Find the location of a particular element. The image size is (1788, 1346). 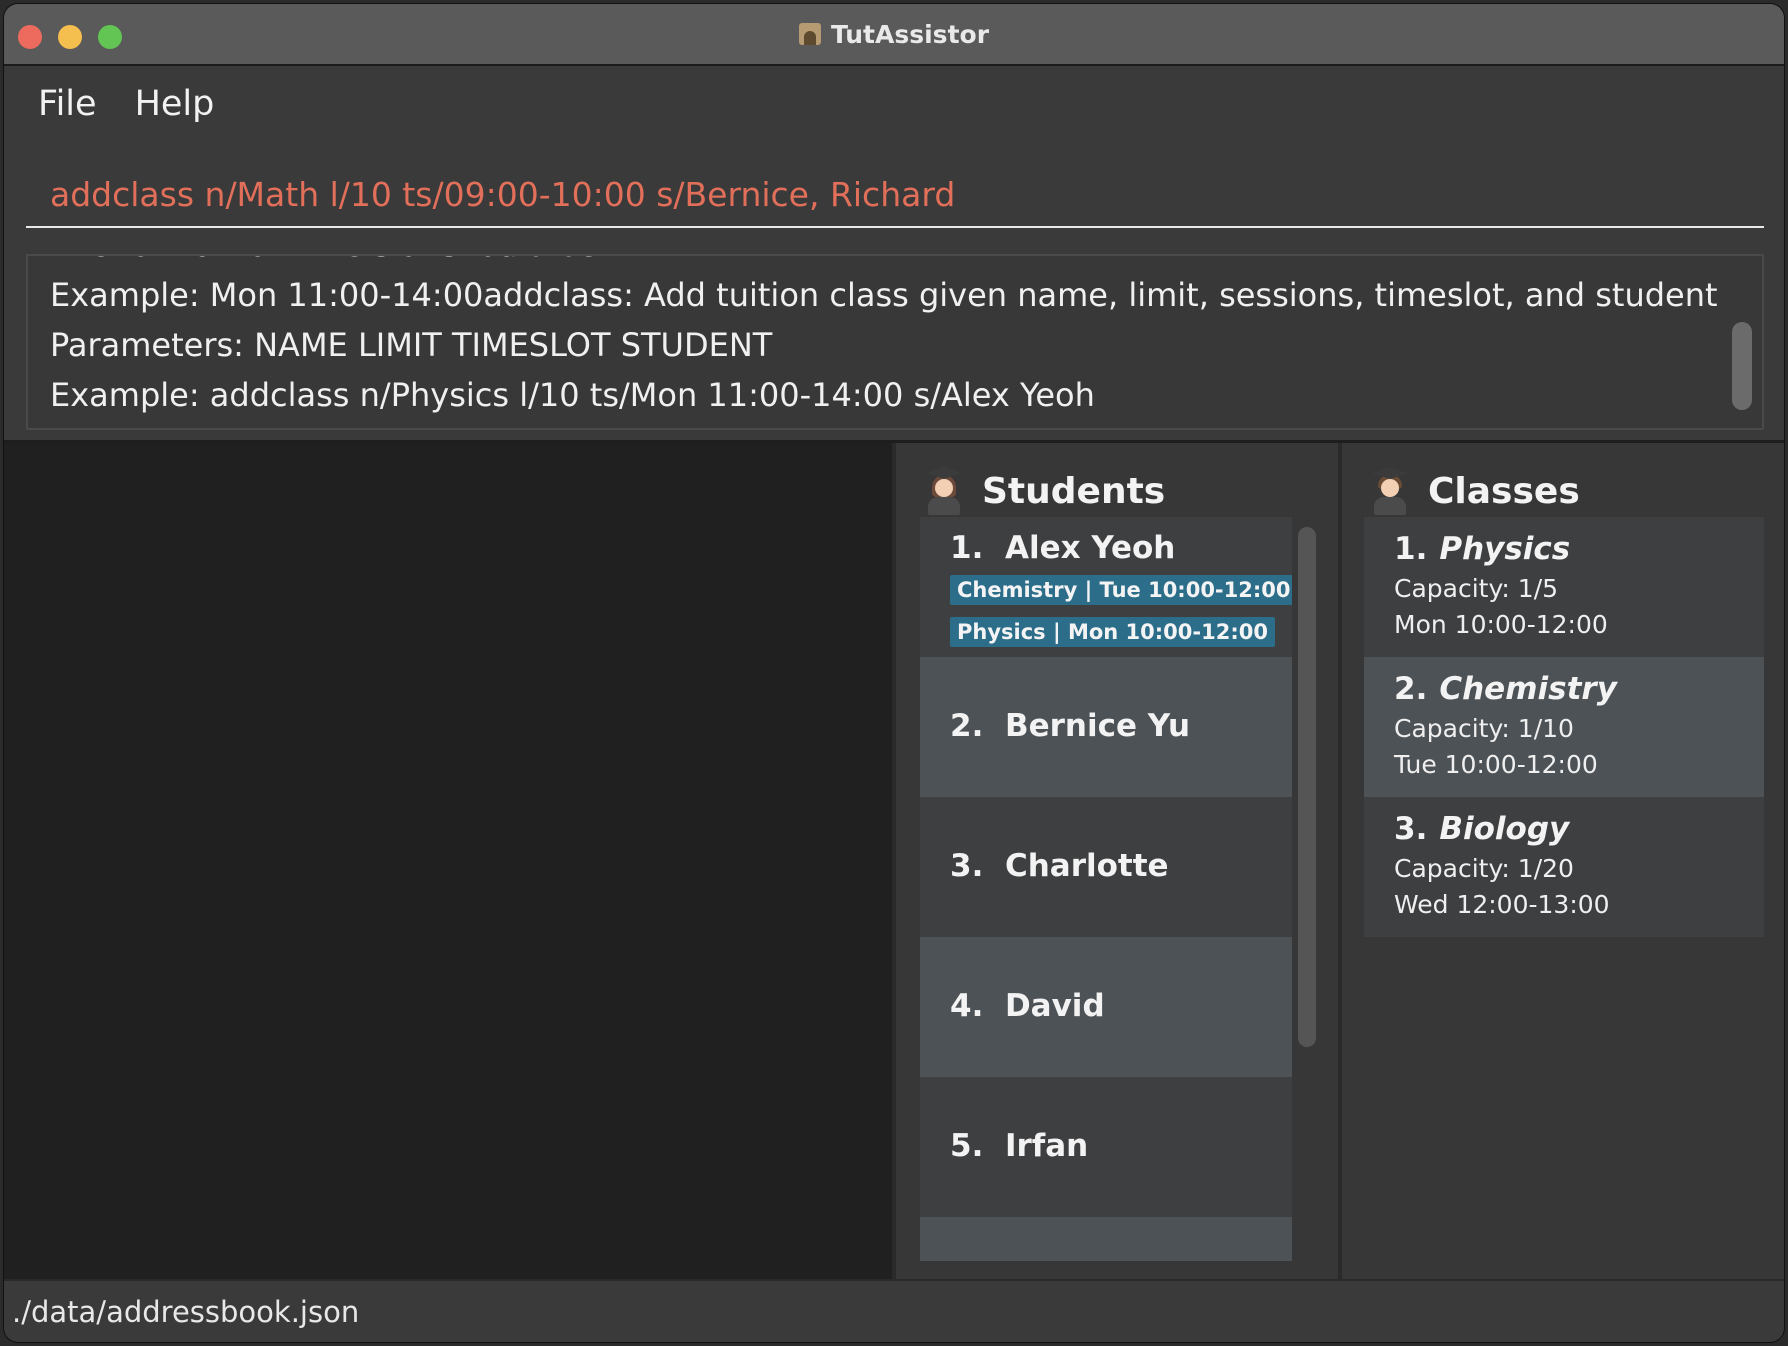

student-list-scrollbar is located at coordinates (1307, 787).